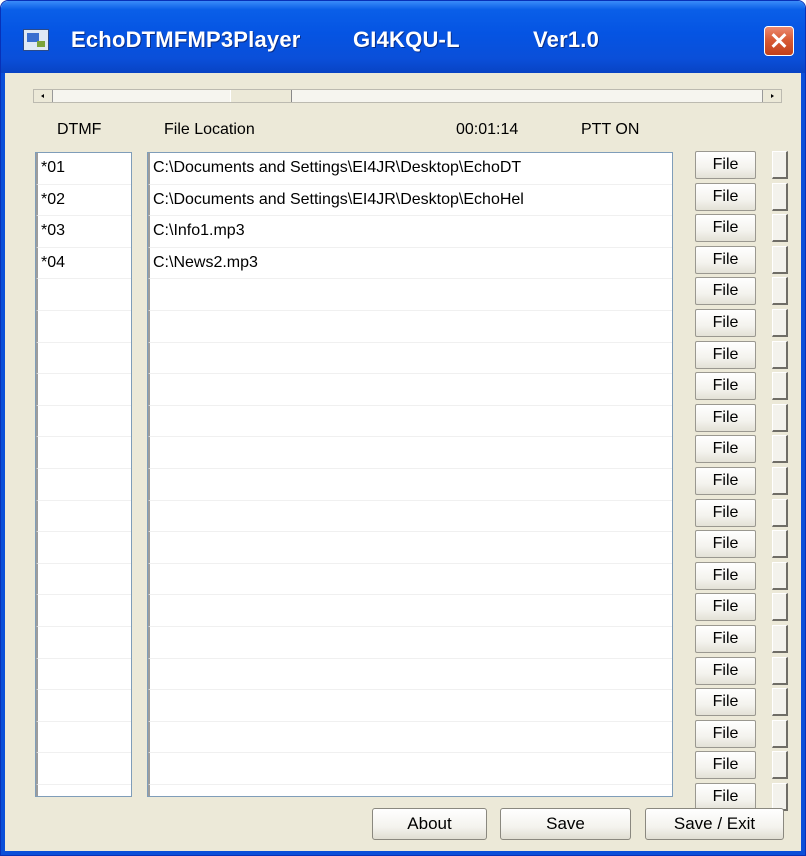  Describe the element at coordinates (83, 169) in the screenshot. I see `dtmf-cell: *01` at that location.